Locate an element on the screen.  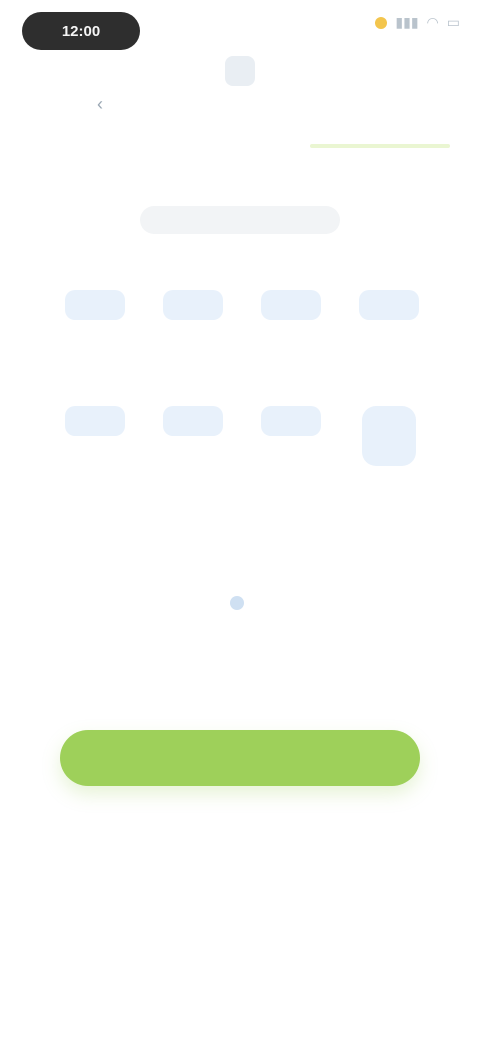
secondary-link is located at coordinates (240, 603).